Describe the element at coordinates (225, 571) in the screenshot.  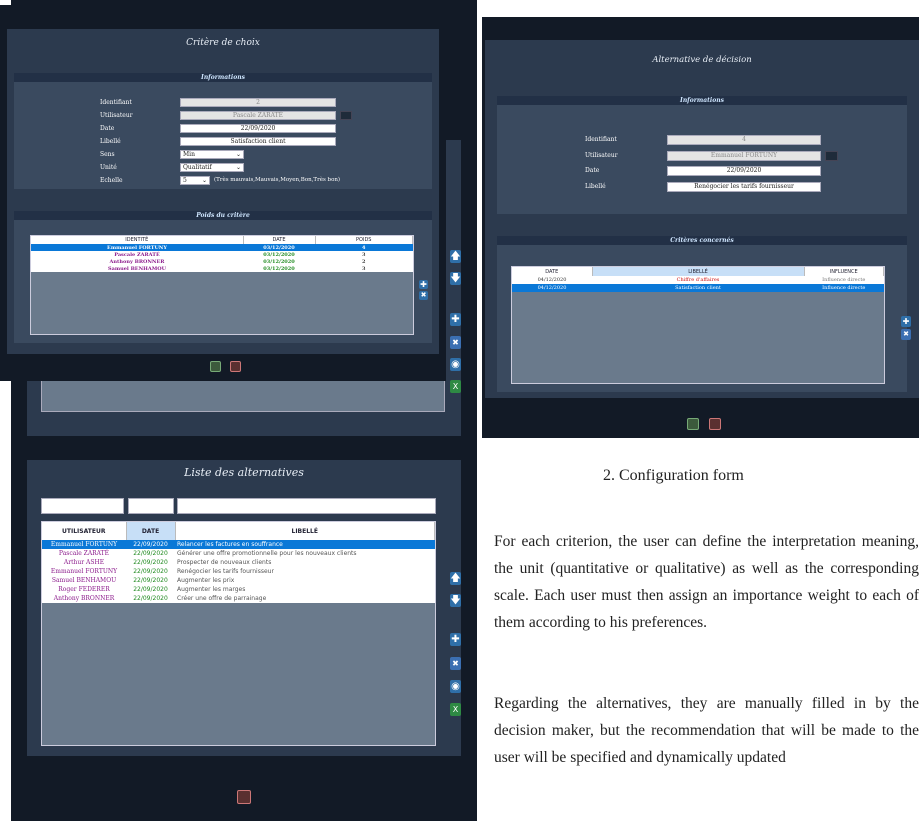
I see `cell-label: Renégocier les tarifs fournisseur` at that location.